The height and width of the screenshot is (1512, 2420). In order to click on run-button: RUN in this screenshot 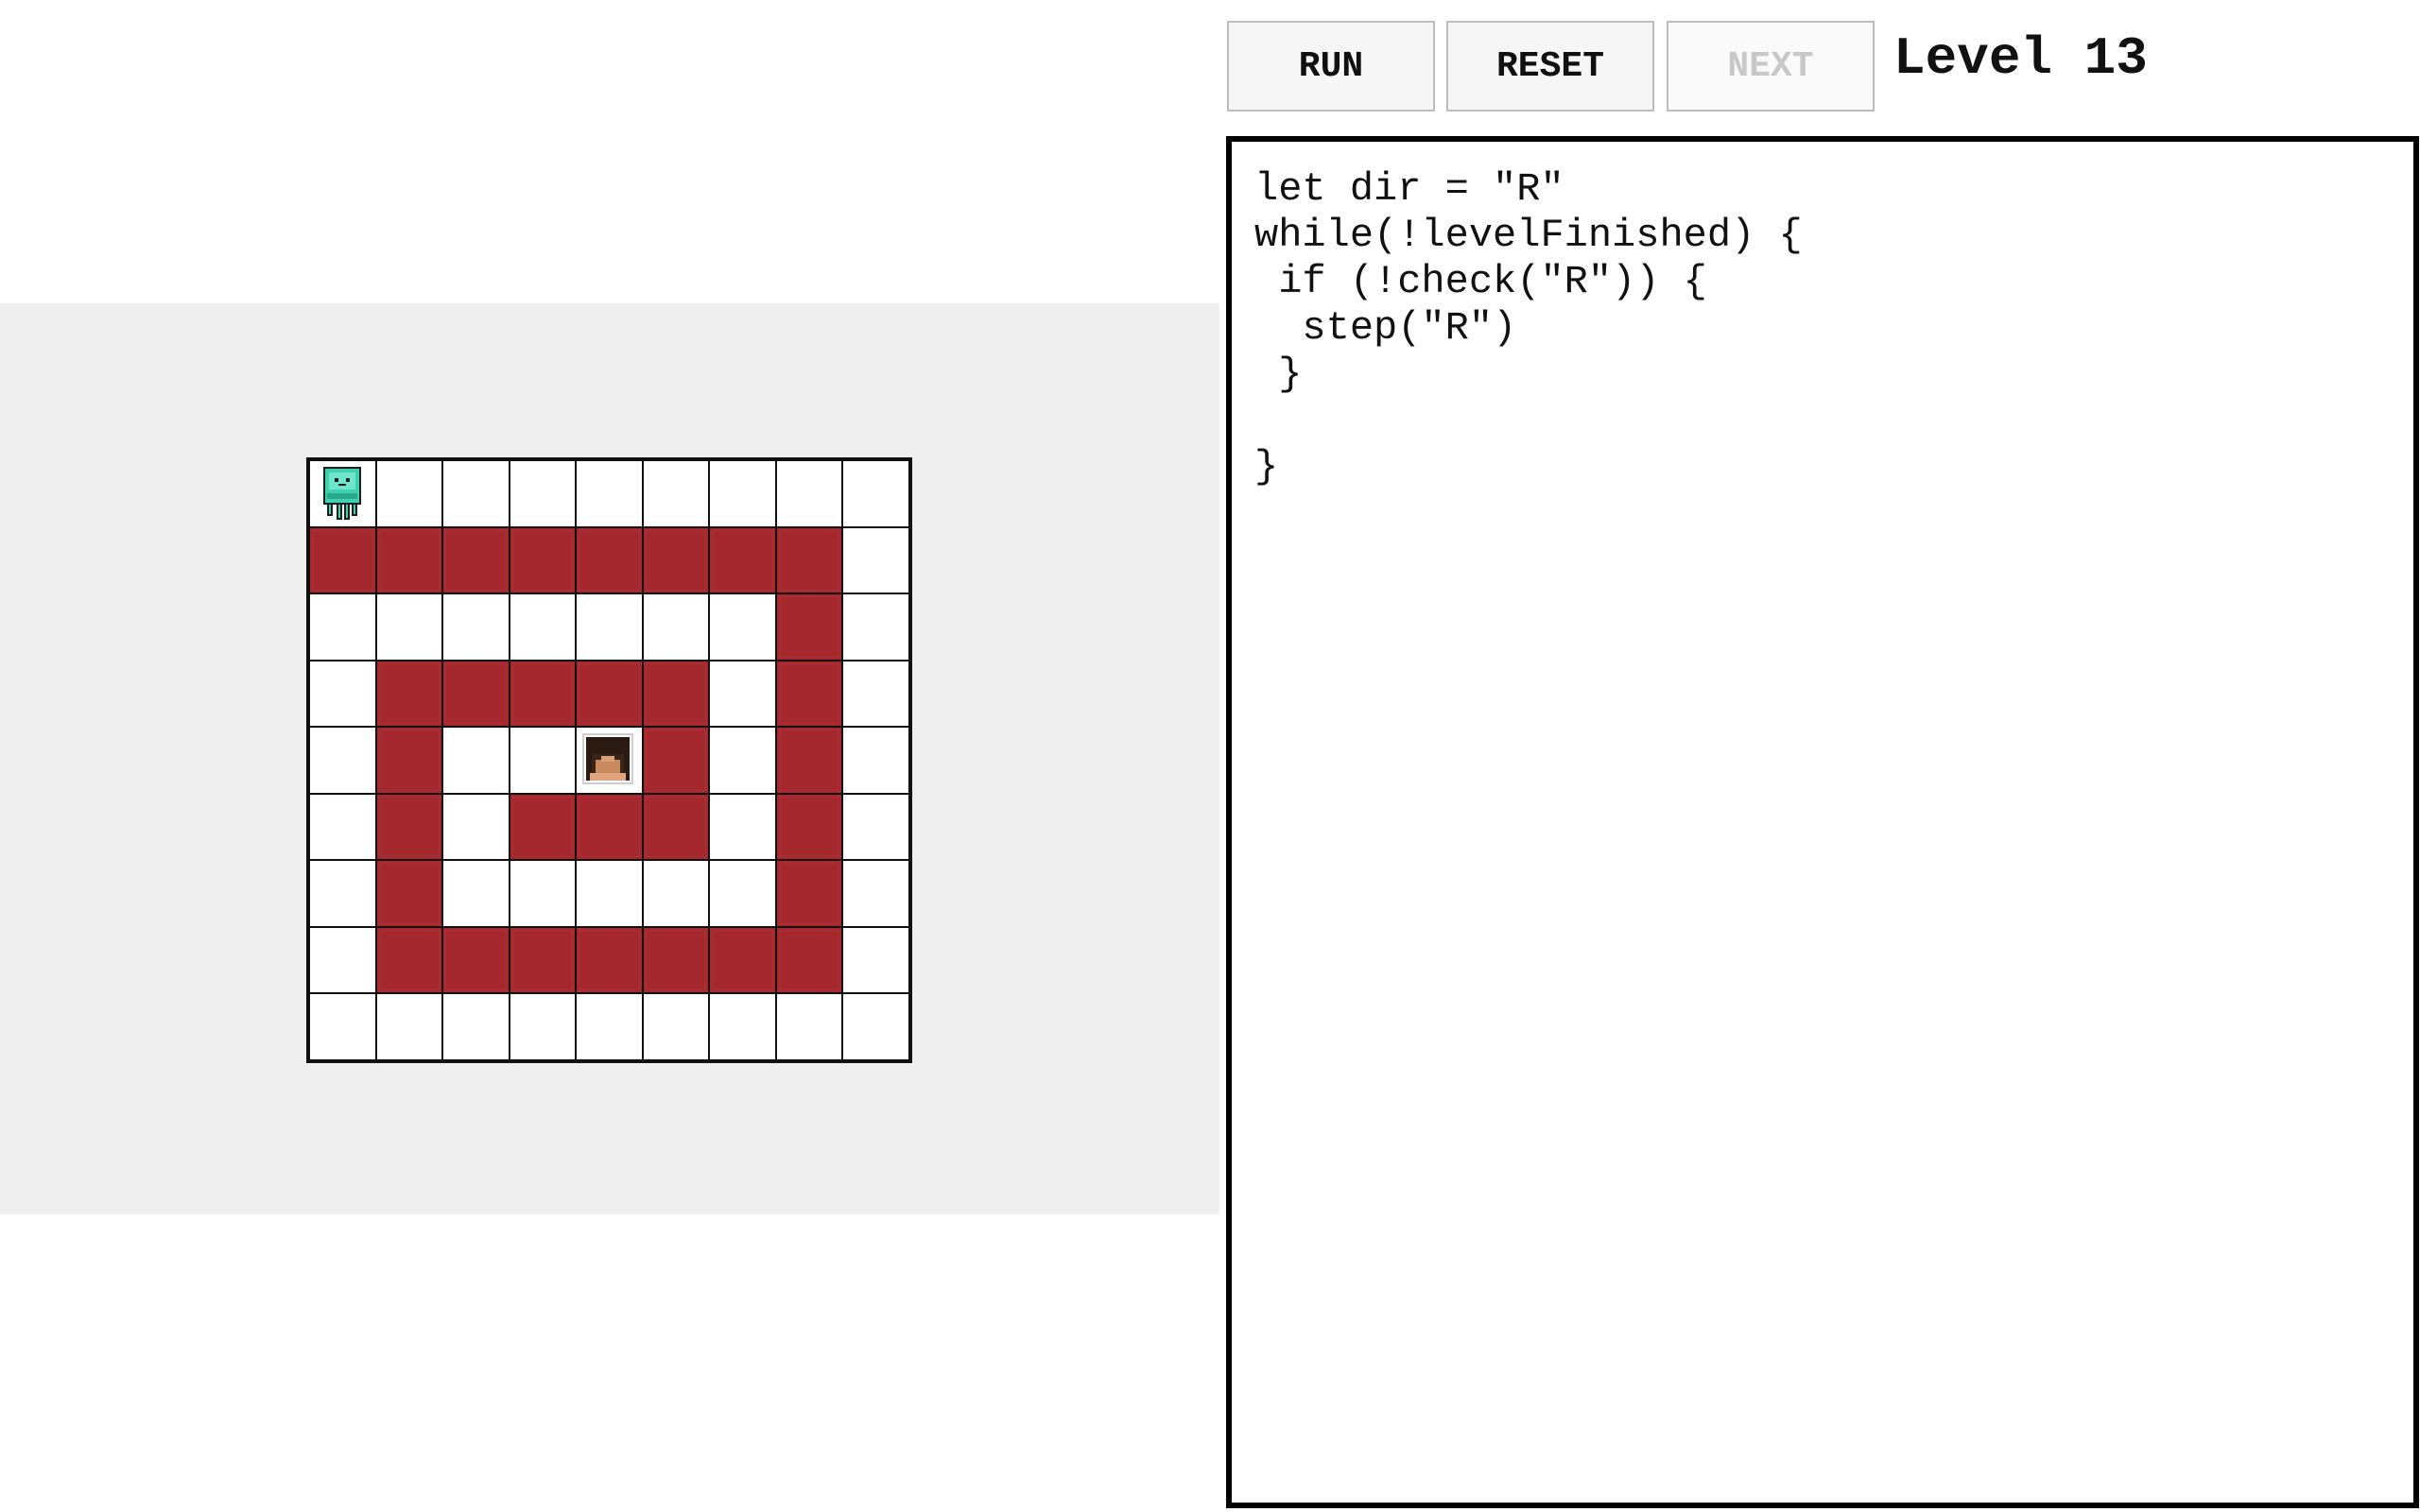, I will do `click(1331, 66)`.